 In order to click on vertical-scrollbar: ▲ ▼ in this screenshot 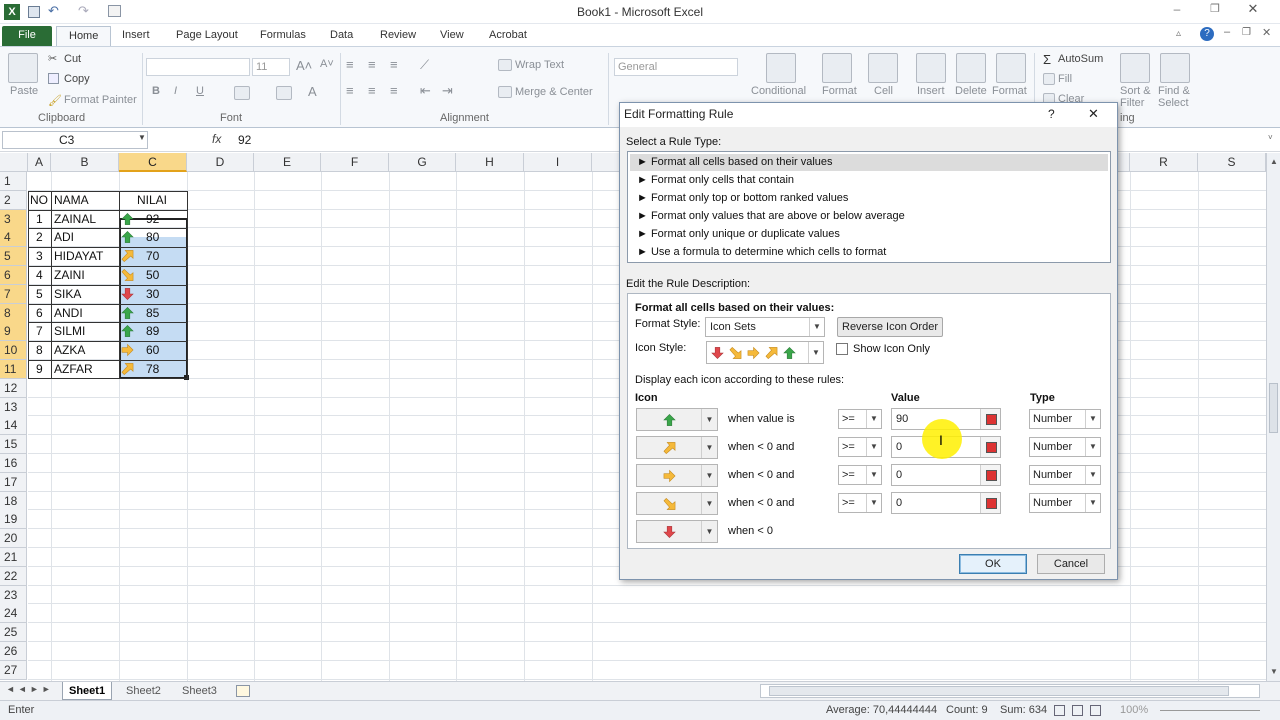, I will do `click(1273, 417)`.